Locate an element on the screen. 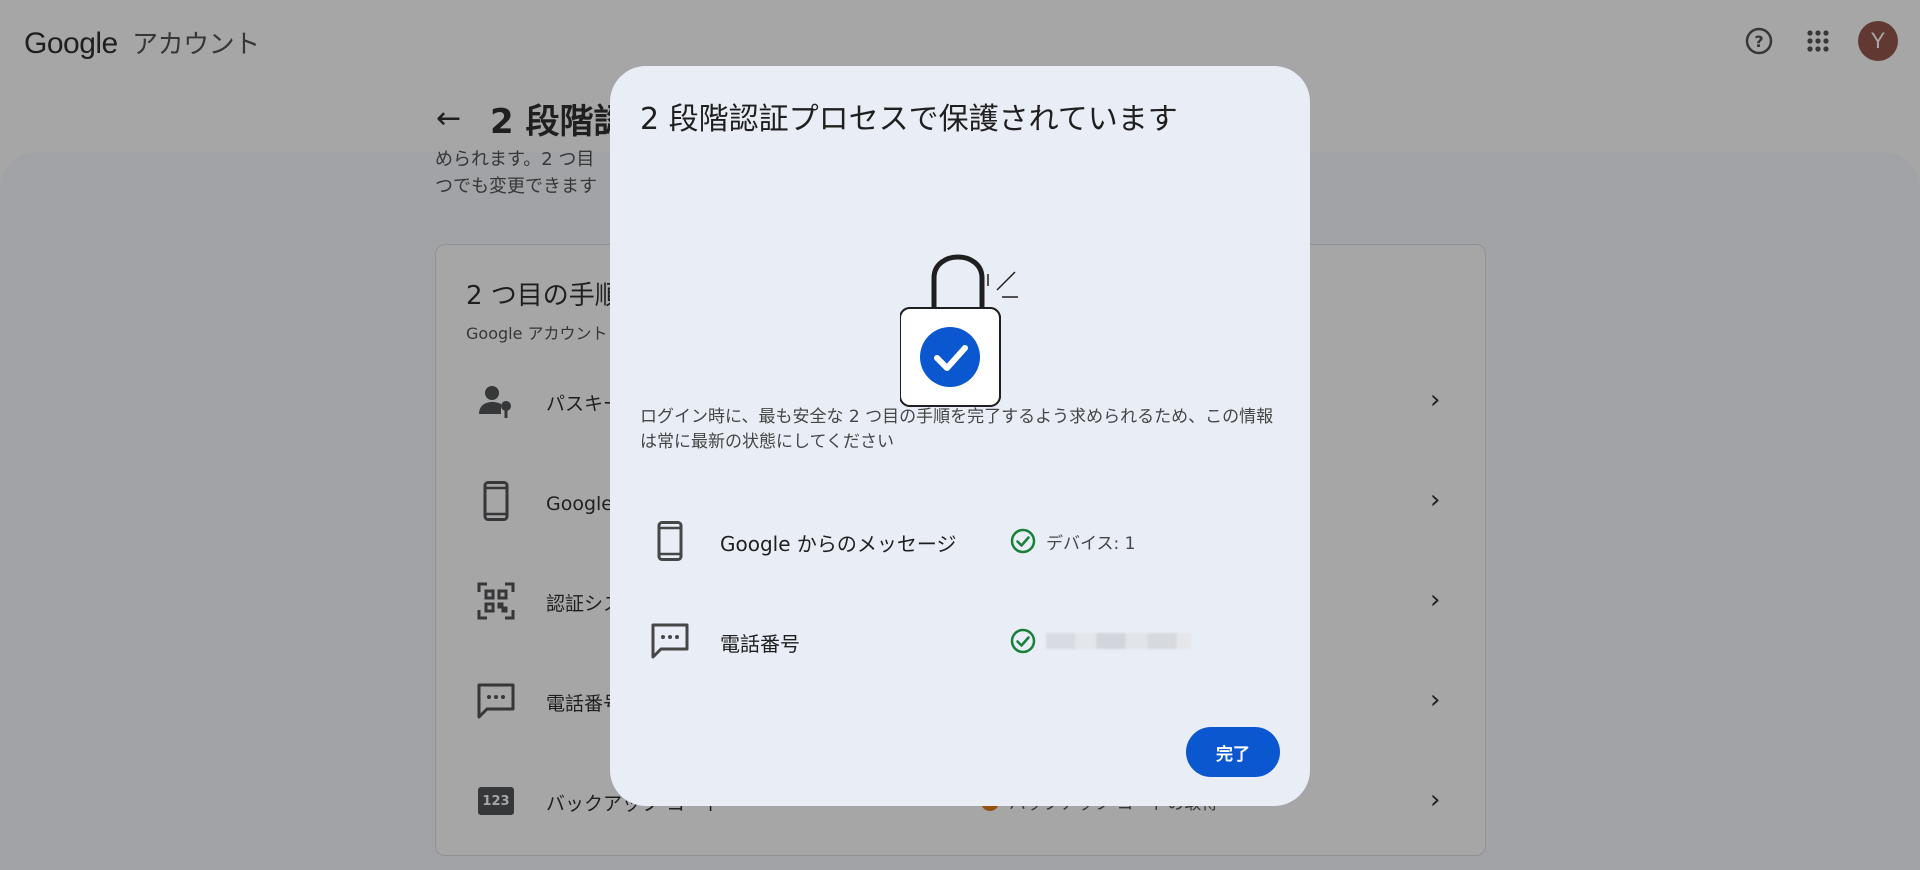 This screenshot has width=1920, height=870. method-status is located at coordinates (1100, 641).